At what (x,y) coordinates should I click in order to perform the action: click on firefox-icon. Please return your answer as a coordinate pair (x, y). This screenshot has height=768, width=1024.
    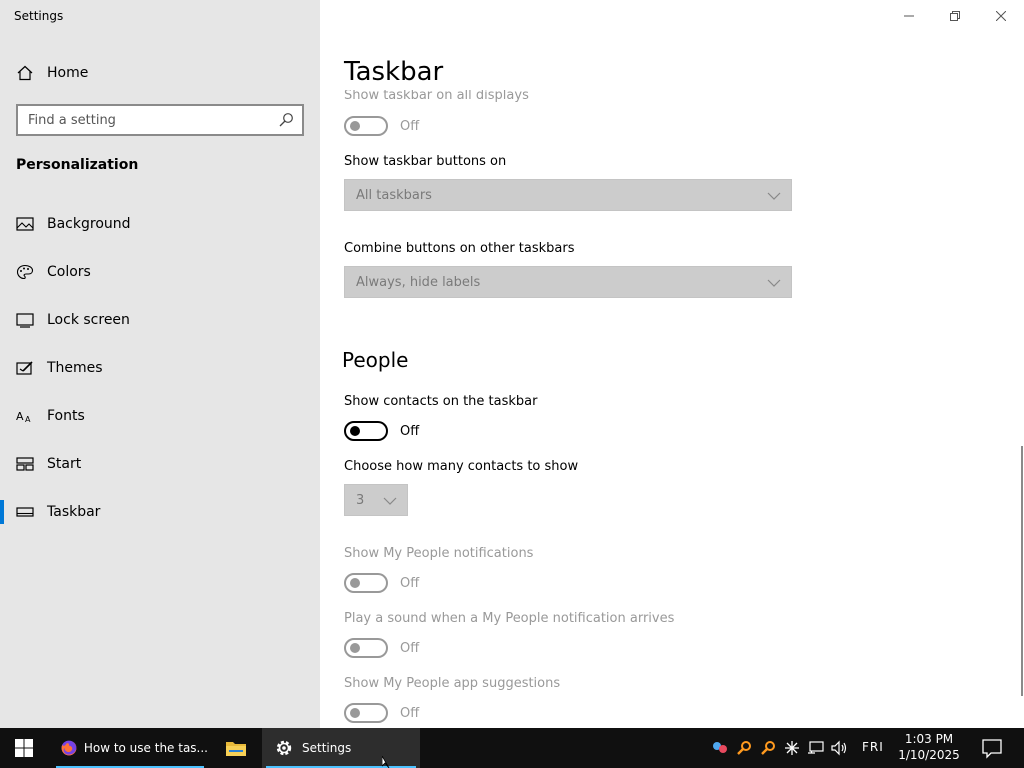
    Looking at the image, I should click on (69, 748).